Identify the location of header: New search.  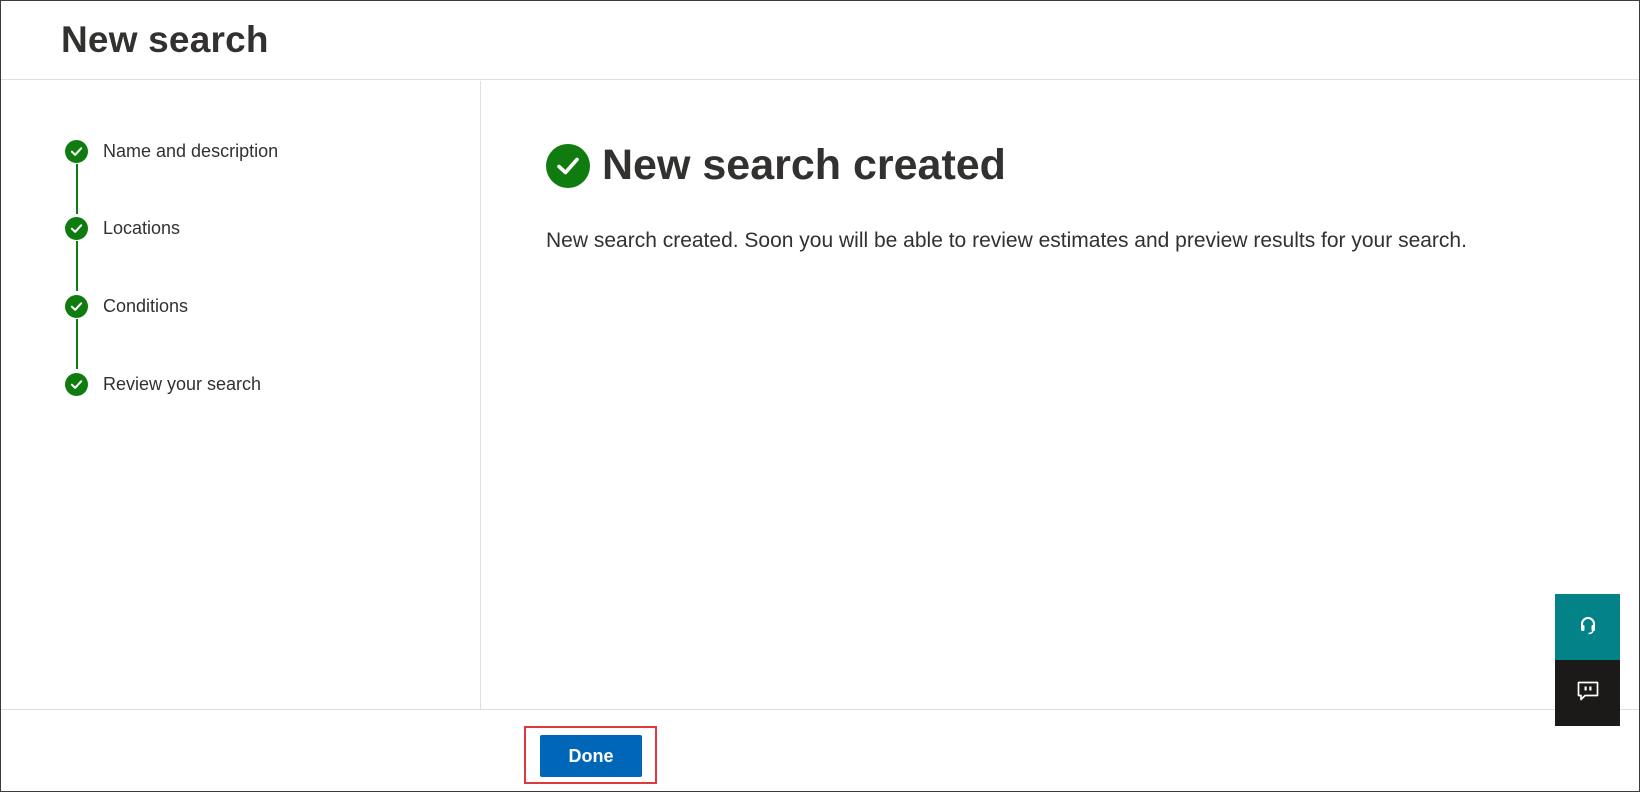
(820, 40).